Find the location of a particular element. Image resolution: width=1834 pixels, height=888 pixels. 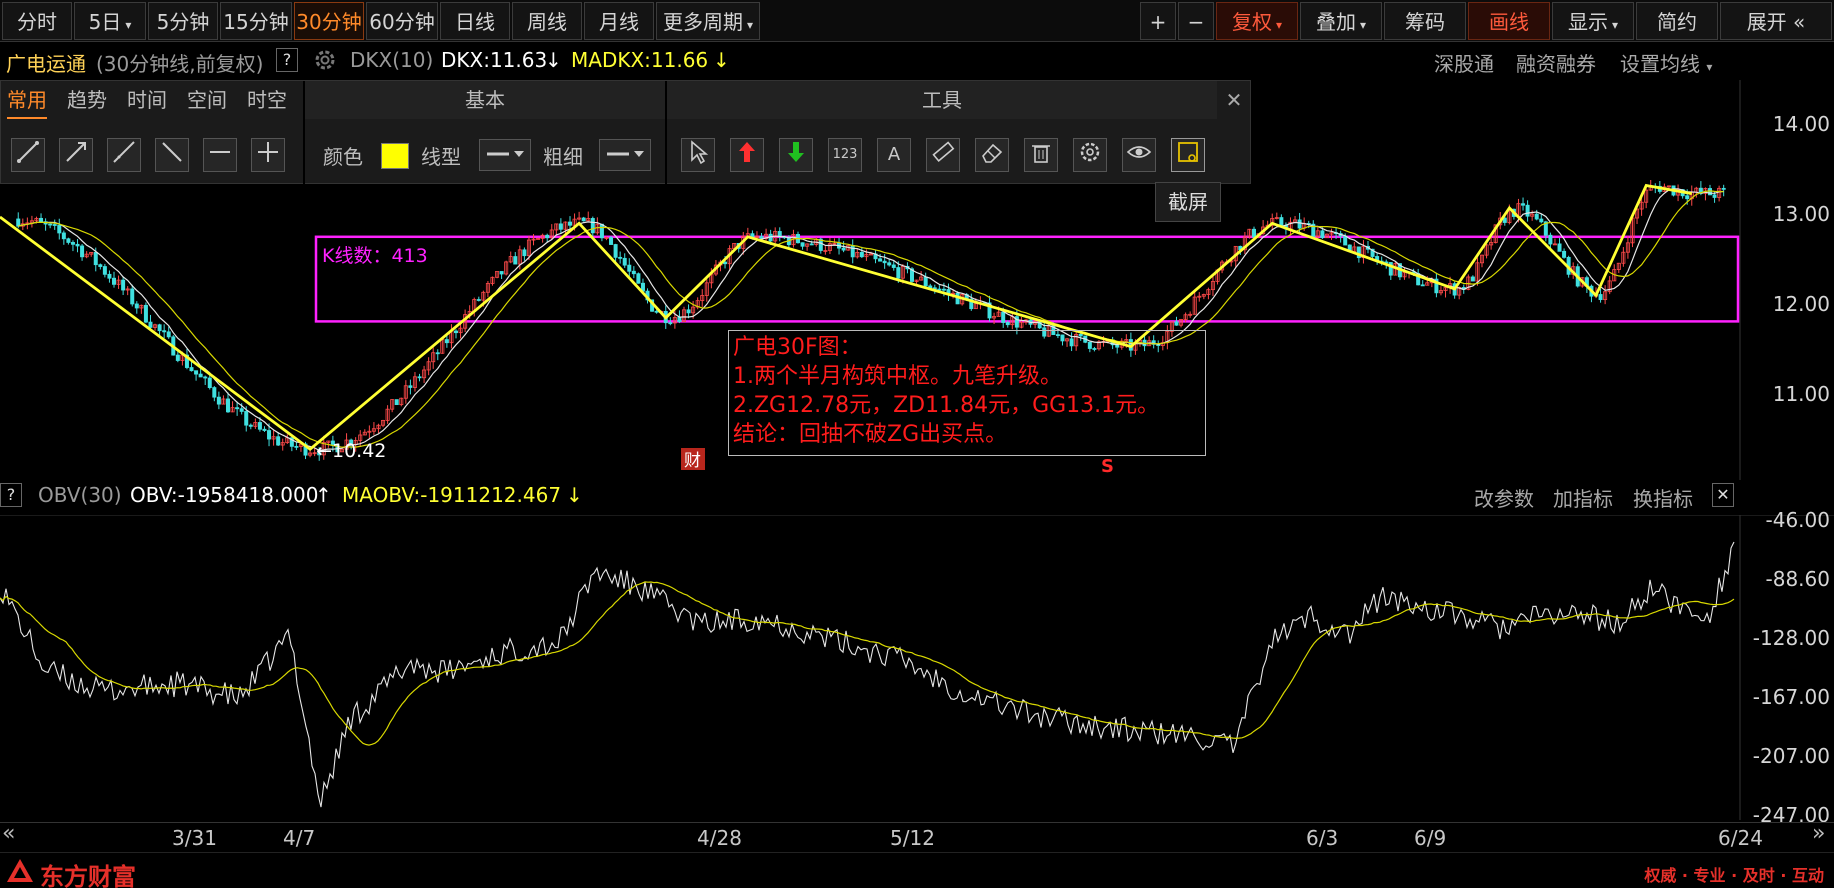

gear-icon is located at coordinates (325, 62).